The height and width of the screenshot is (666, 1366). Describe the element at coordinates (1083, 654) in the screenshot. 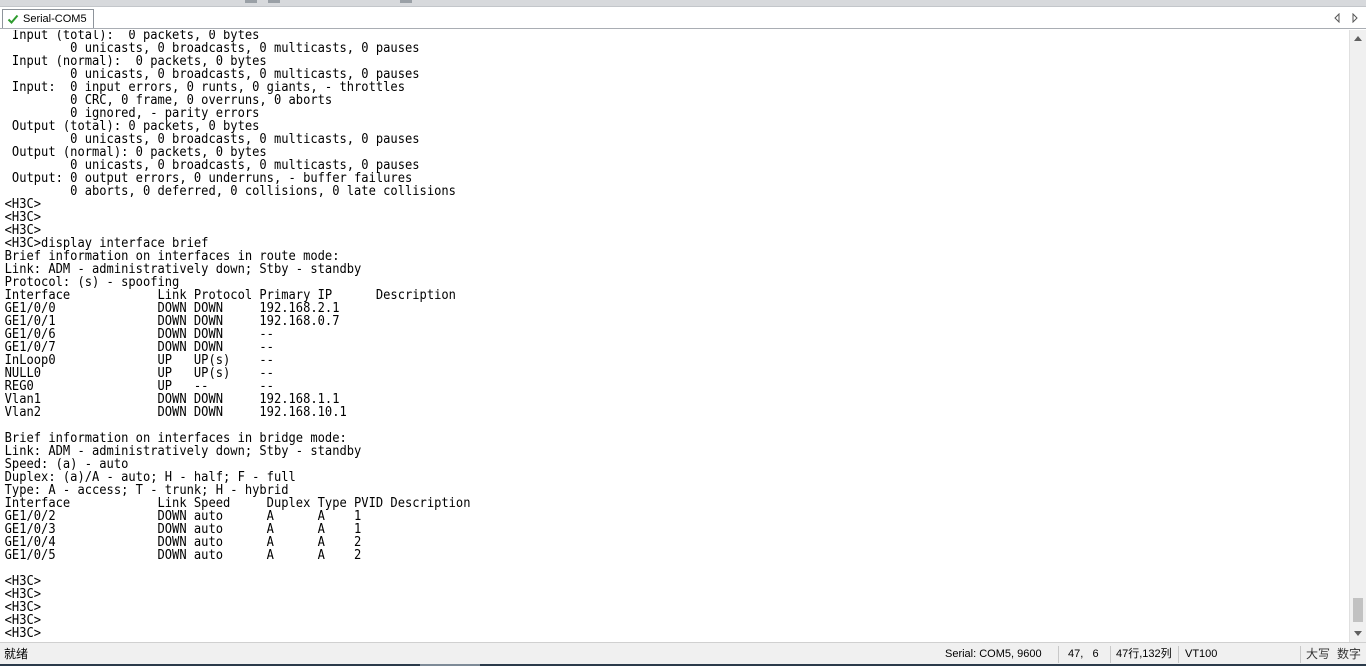

I see `status-cursor: 47, 6` at that location.